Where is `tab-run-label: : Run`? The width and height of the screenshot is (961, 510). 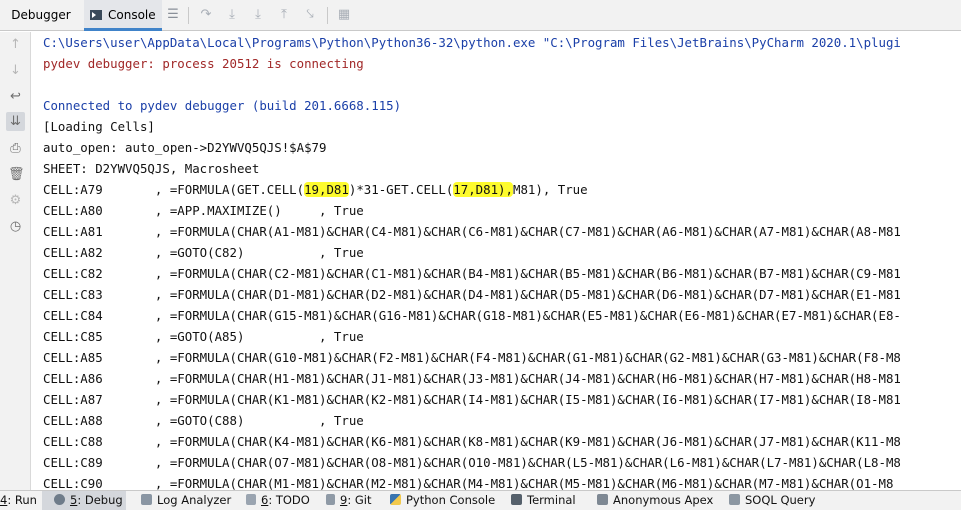
tab-run-label: : Run is located at coordinates (22, 500).